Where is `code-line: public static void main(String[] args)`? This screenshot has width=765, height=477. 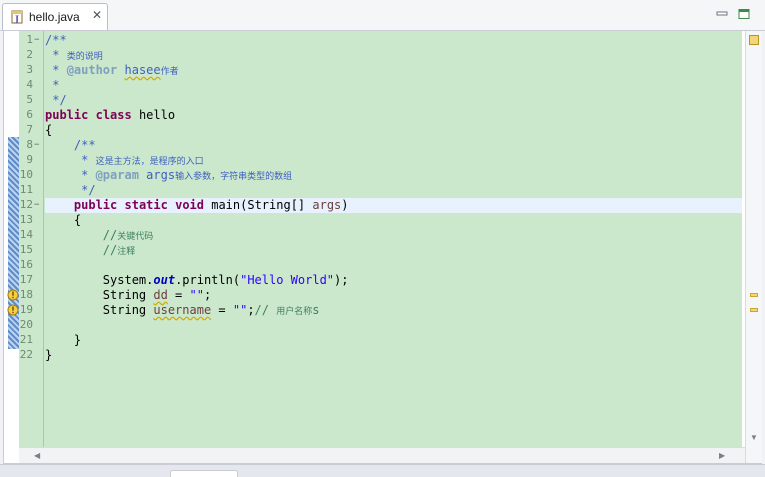
code-line: public static void main(String[] args) is located at coordinates (393, 205).